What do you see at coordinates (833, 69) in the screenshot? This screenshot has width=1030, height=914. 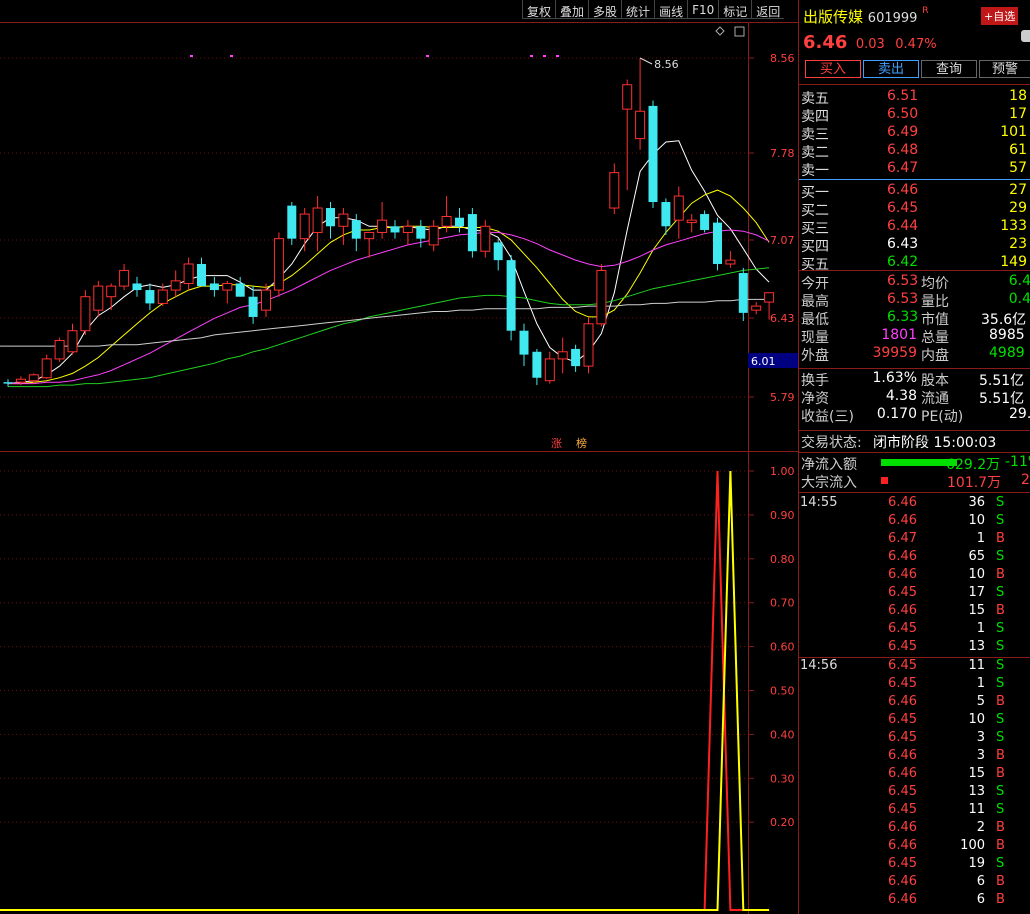 I see `buy-button: 买入` at bounding box center [833, 69].